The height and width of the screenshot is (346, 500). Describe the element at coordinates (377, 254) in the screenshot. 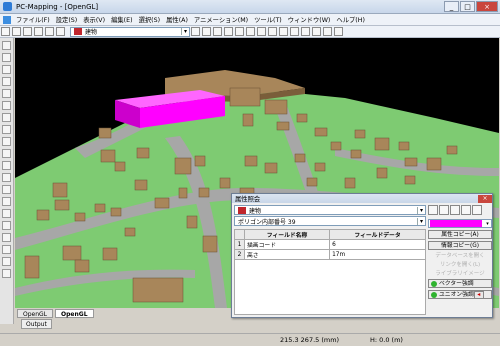

I see `table-cell-field-data: 17m` at that location.